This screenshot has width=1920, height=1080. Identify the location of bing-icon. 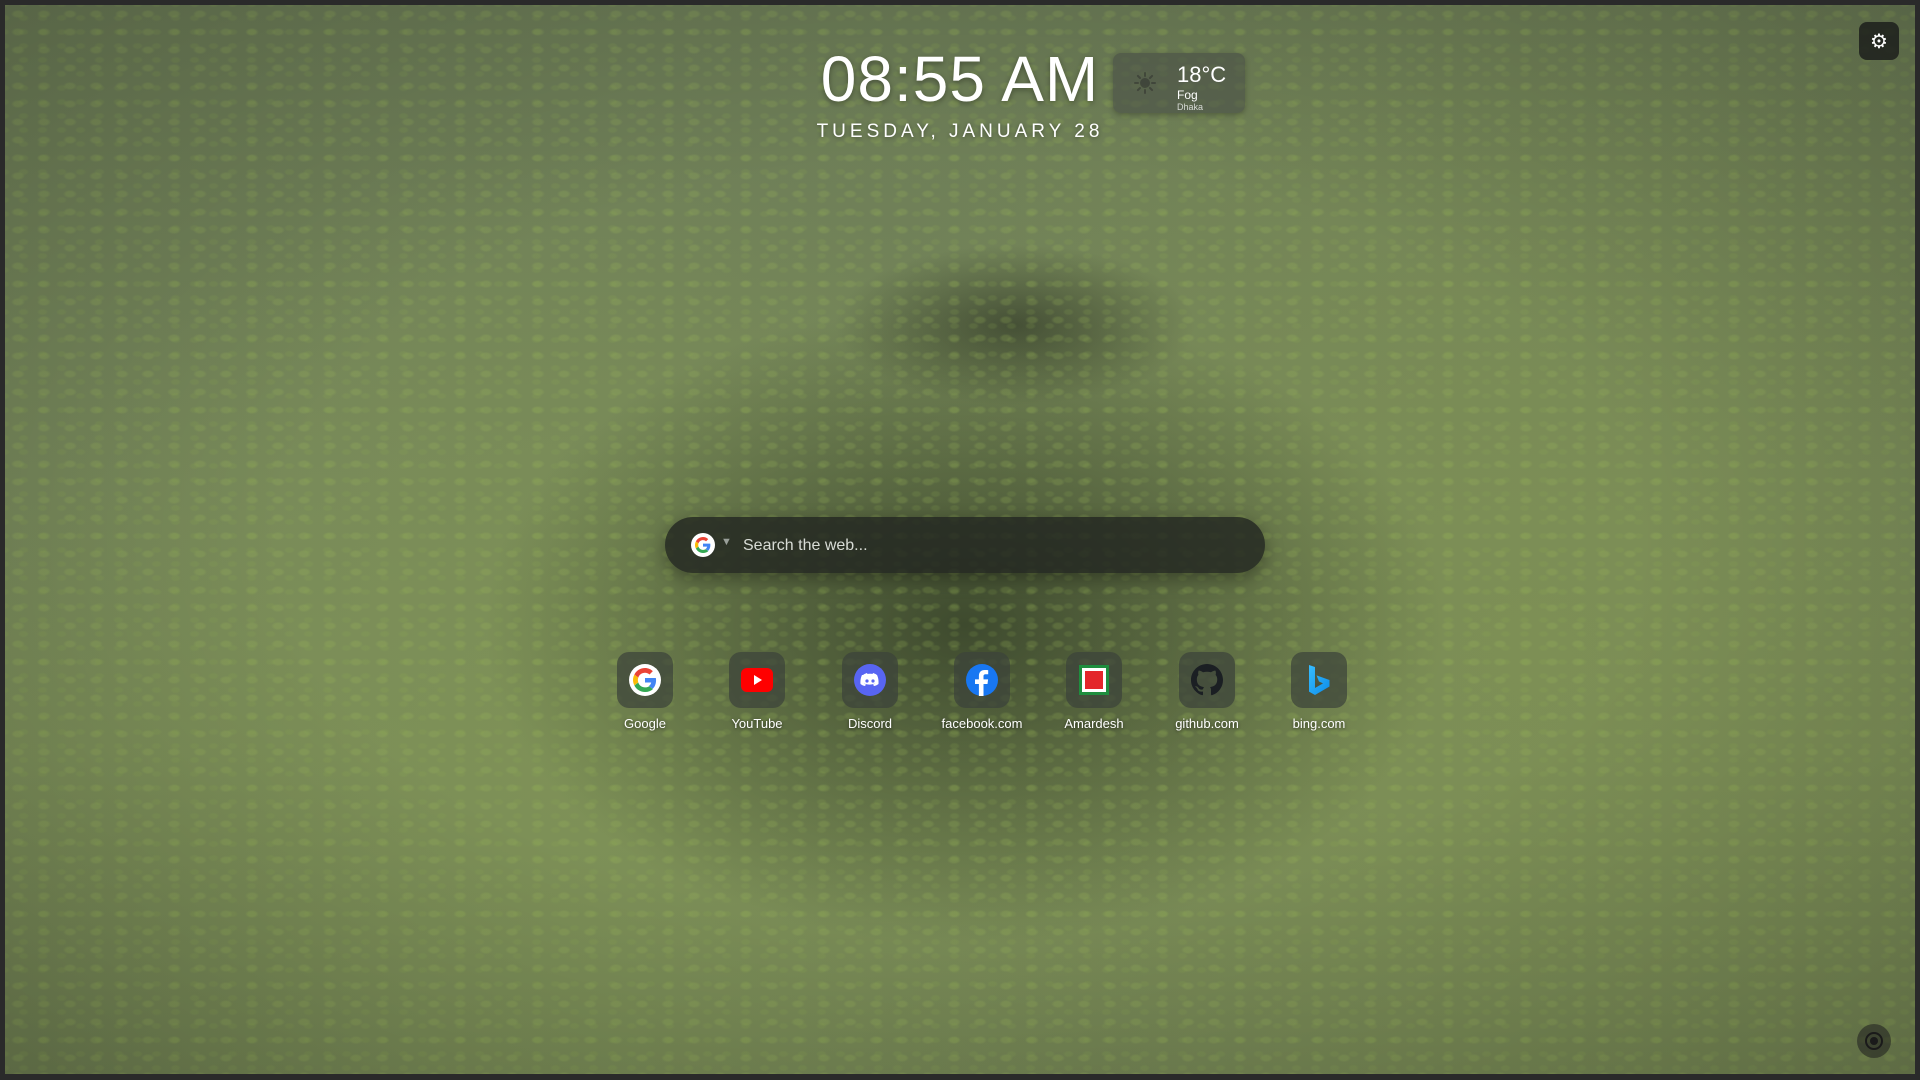
(1319, 680).